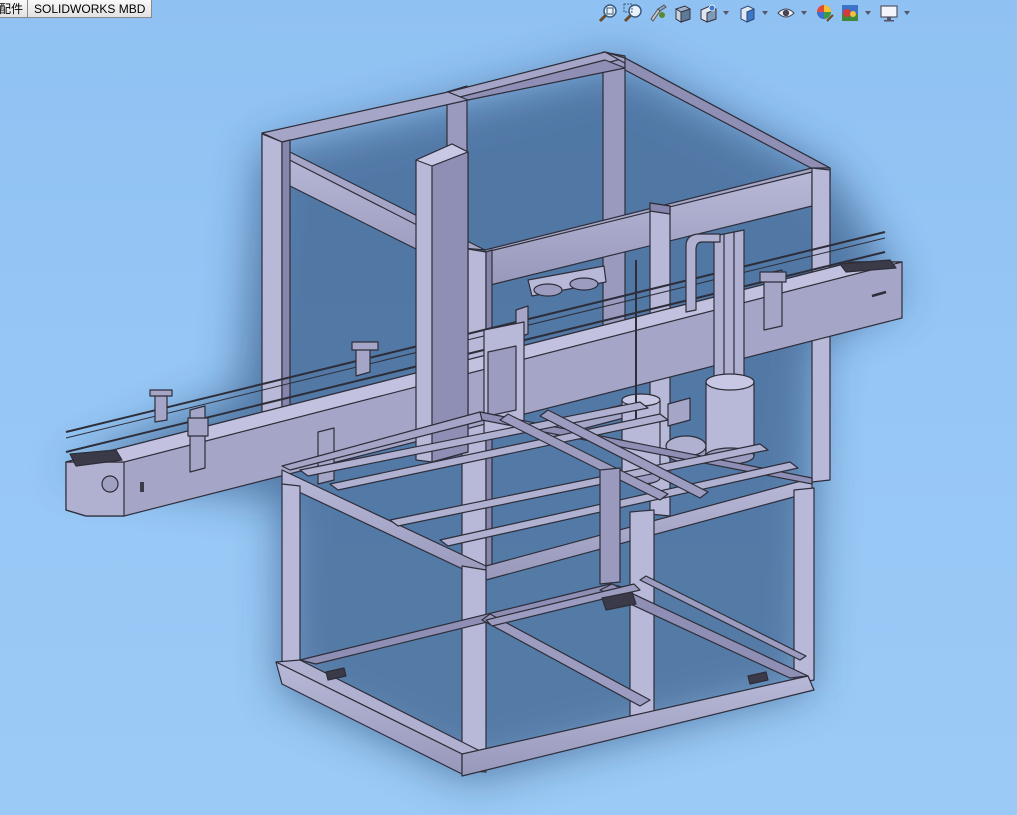 Image resolution: width=1017 pixels, height=815 pixels. I want to click on previous-view-icon, so click(658, 13).